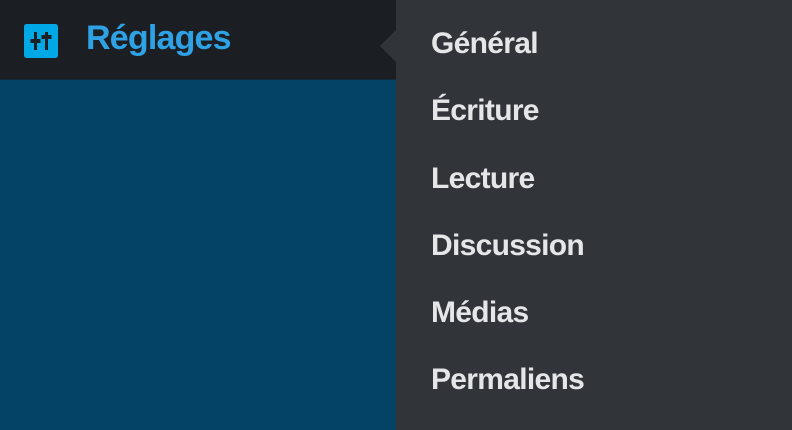 This screenshot has width=792, height=430. I want to click on submenu-item-medias: Médias, so click(480, 313).